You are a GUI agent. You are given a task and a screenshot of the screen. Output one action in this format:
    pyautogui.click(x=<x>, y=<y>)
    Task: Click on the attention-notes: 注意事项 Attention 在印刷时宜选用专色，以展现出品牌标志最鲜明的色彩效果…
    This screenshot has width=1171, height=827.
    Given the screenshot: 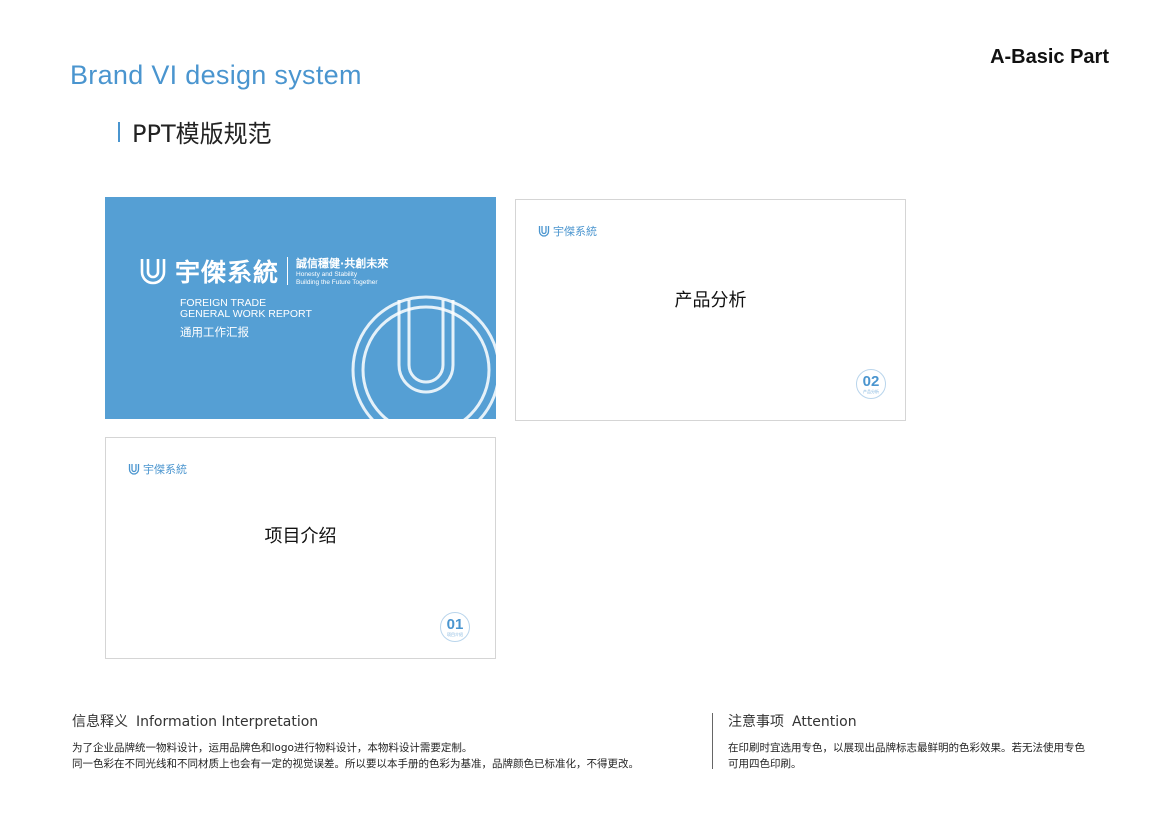 What is the action you would take?
    pyautogui.click(x=923, y=741)
    